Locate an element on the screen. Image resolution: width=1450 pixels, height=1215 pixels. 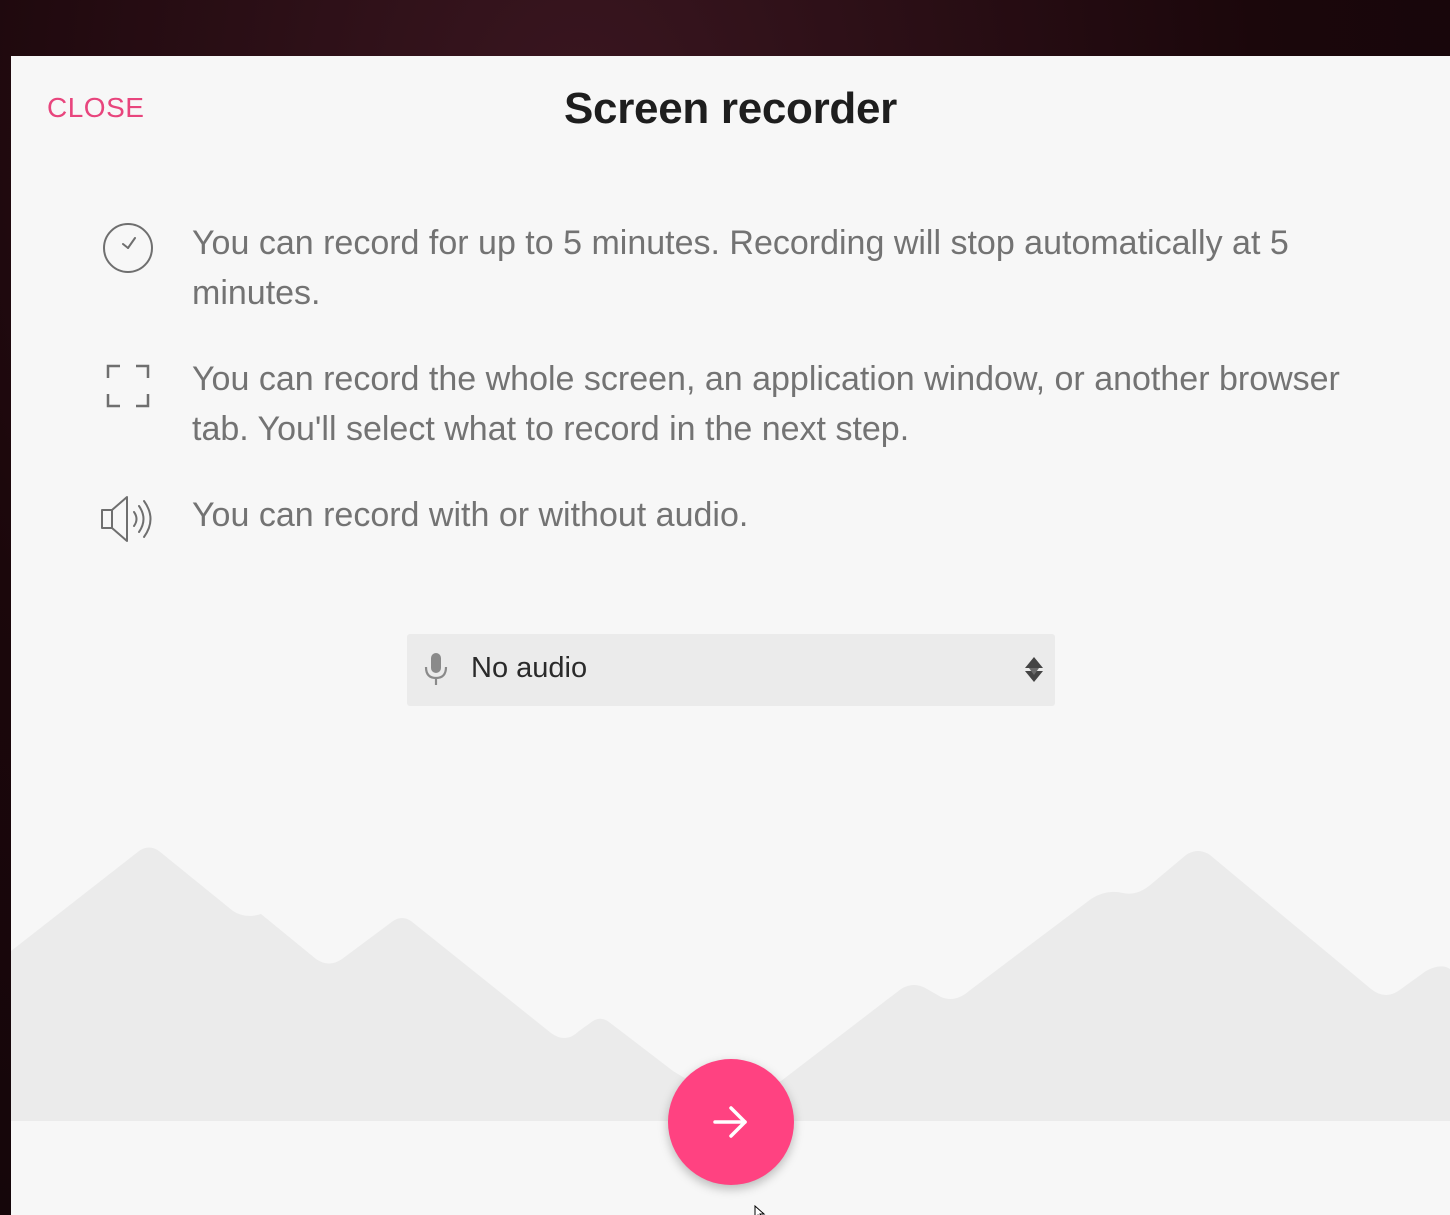
info-text: You can record with or without audio. is located at coordinates (470, 515).